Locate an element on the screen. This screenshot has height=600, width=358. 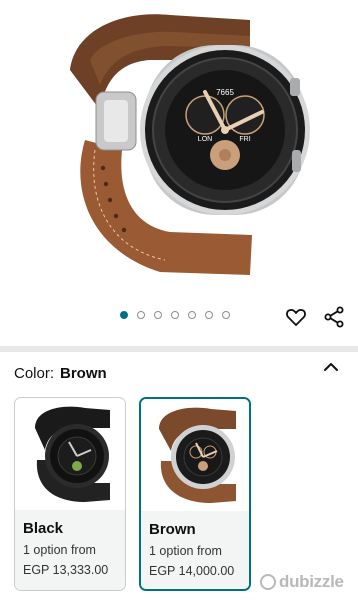
dubizzle-logo-icon is located at coordinates (268, 582).